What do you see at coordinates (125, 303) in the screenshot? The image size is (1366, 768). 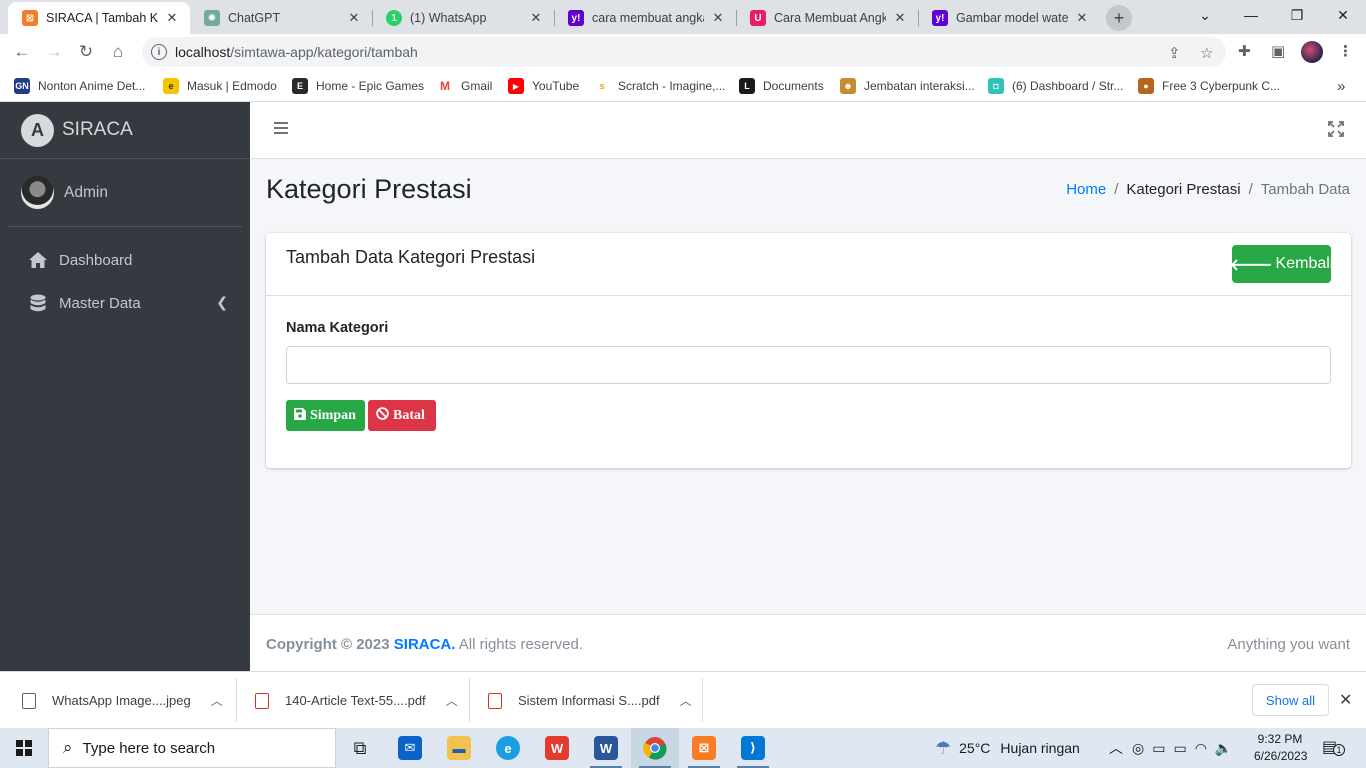 I see `sidebar-item-master-data: Master Data ❮` at bounding box center [125, 303].